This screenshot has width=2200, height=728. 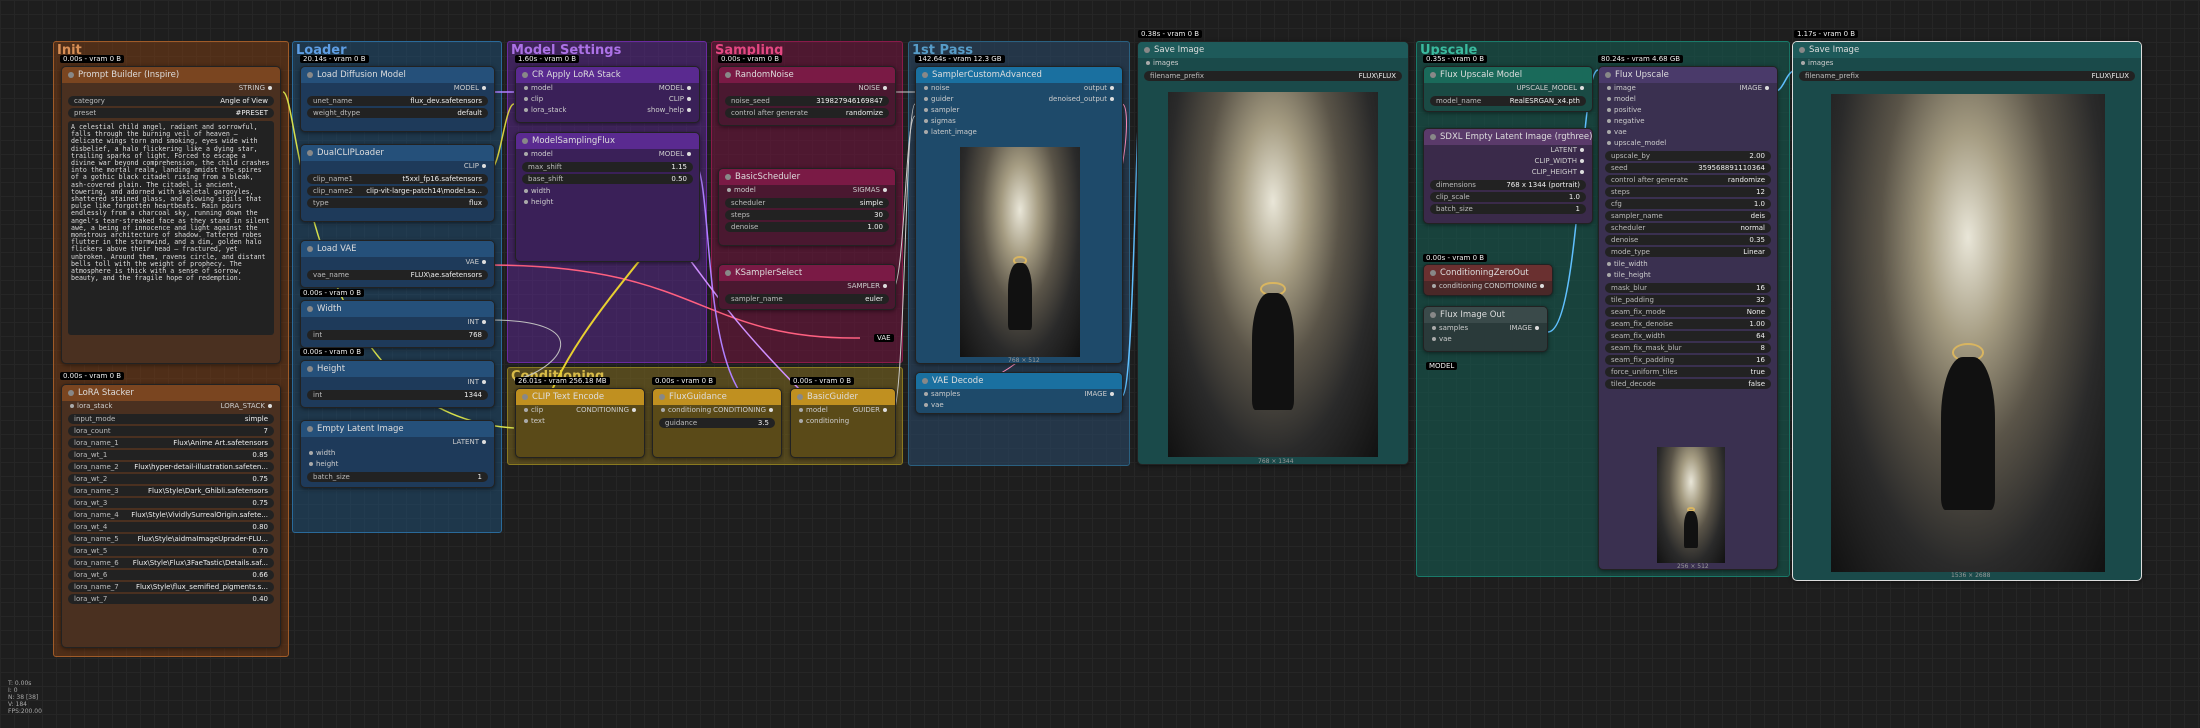 I want to click on output-clip-width: CLIP_WIDTH, so click(x=1560, y=161).